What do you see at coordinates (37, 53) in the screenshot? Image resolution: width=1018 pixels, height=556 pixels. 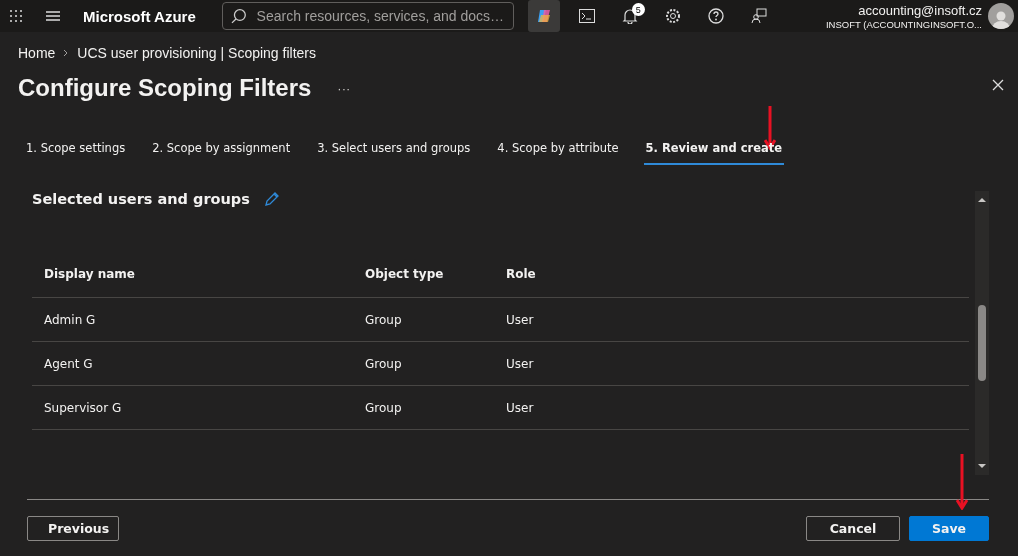 I see `breadcrumb-link: Home` at bounding box center [37, 53].